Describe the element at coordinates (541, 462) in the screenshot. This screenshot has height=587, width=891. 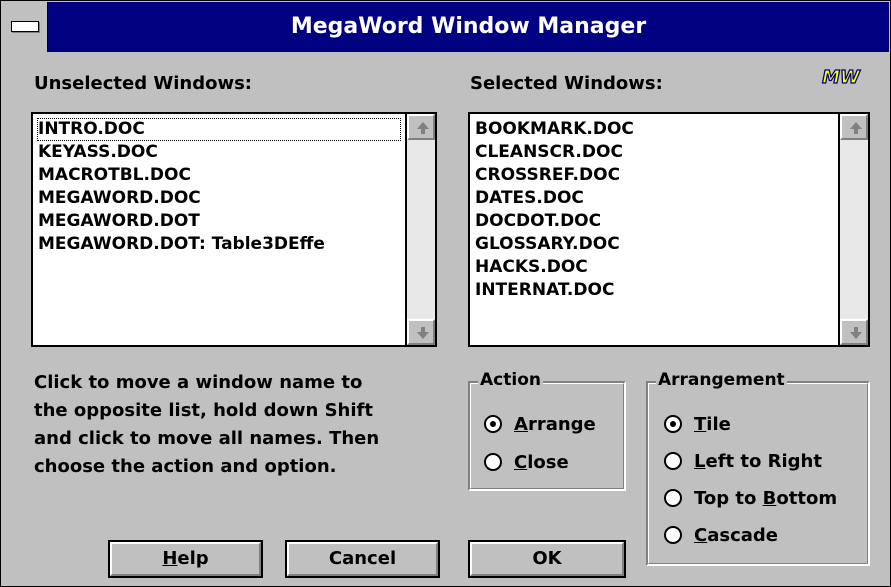
I see `radio-label: Close` at that location.